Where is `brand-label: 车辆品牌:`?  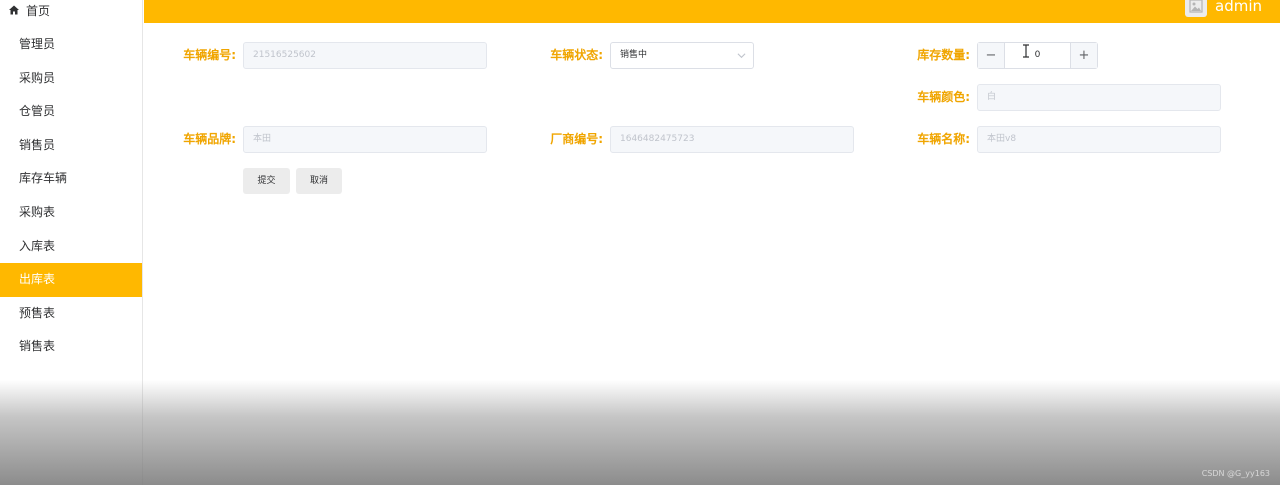 brand-label: 车辆品牌: is located at coordinates (209, 139).